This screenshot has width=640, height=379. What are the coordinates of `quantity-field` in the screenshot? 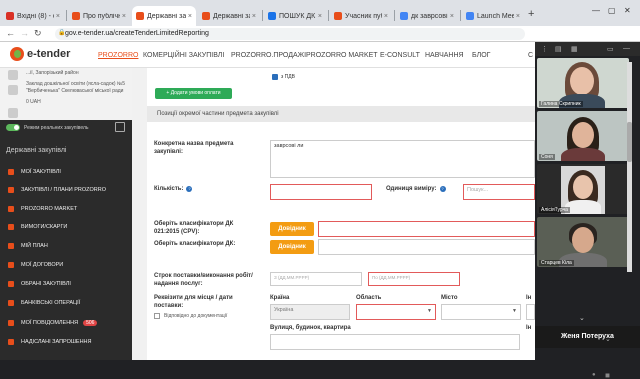 It's located at (321, 192).